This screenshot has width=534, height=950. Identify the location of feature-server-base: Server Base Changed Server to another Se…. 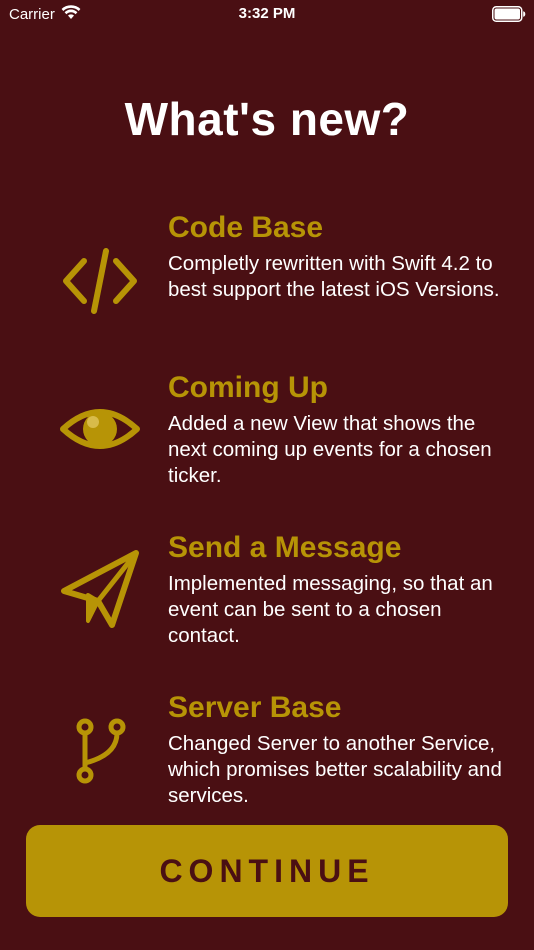
(267, 761).